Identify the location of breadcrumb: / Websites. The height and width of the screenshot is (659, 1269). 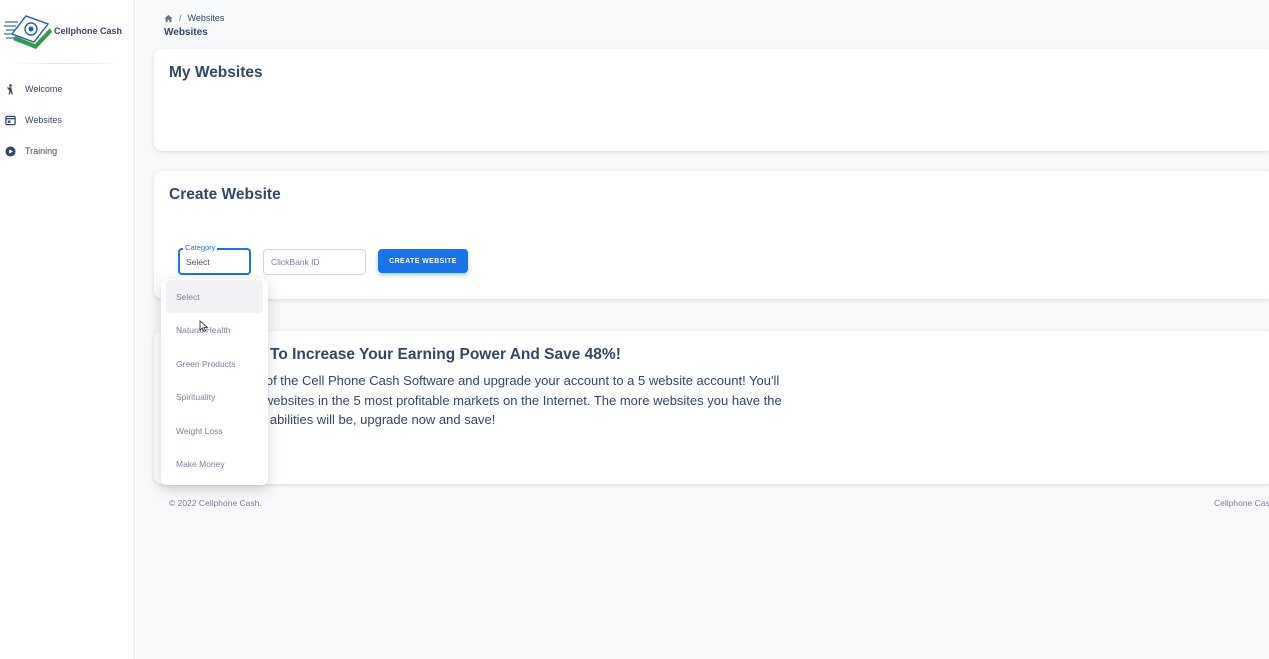
(194, 18).